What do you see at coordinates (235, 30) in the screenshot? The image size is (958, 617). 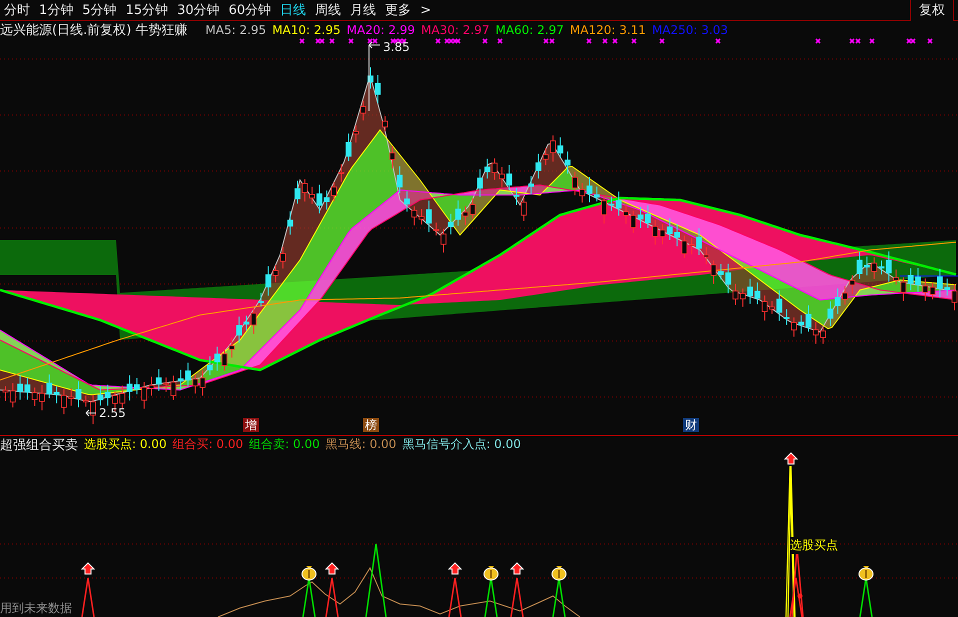 I see `moving-average-value: MA5: 2.95` at bounding box center [235, 30].